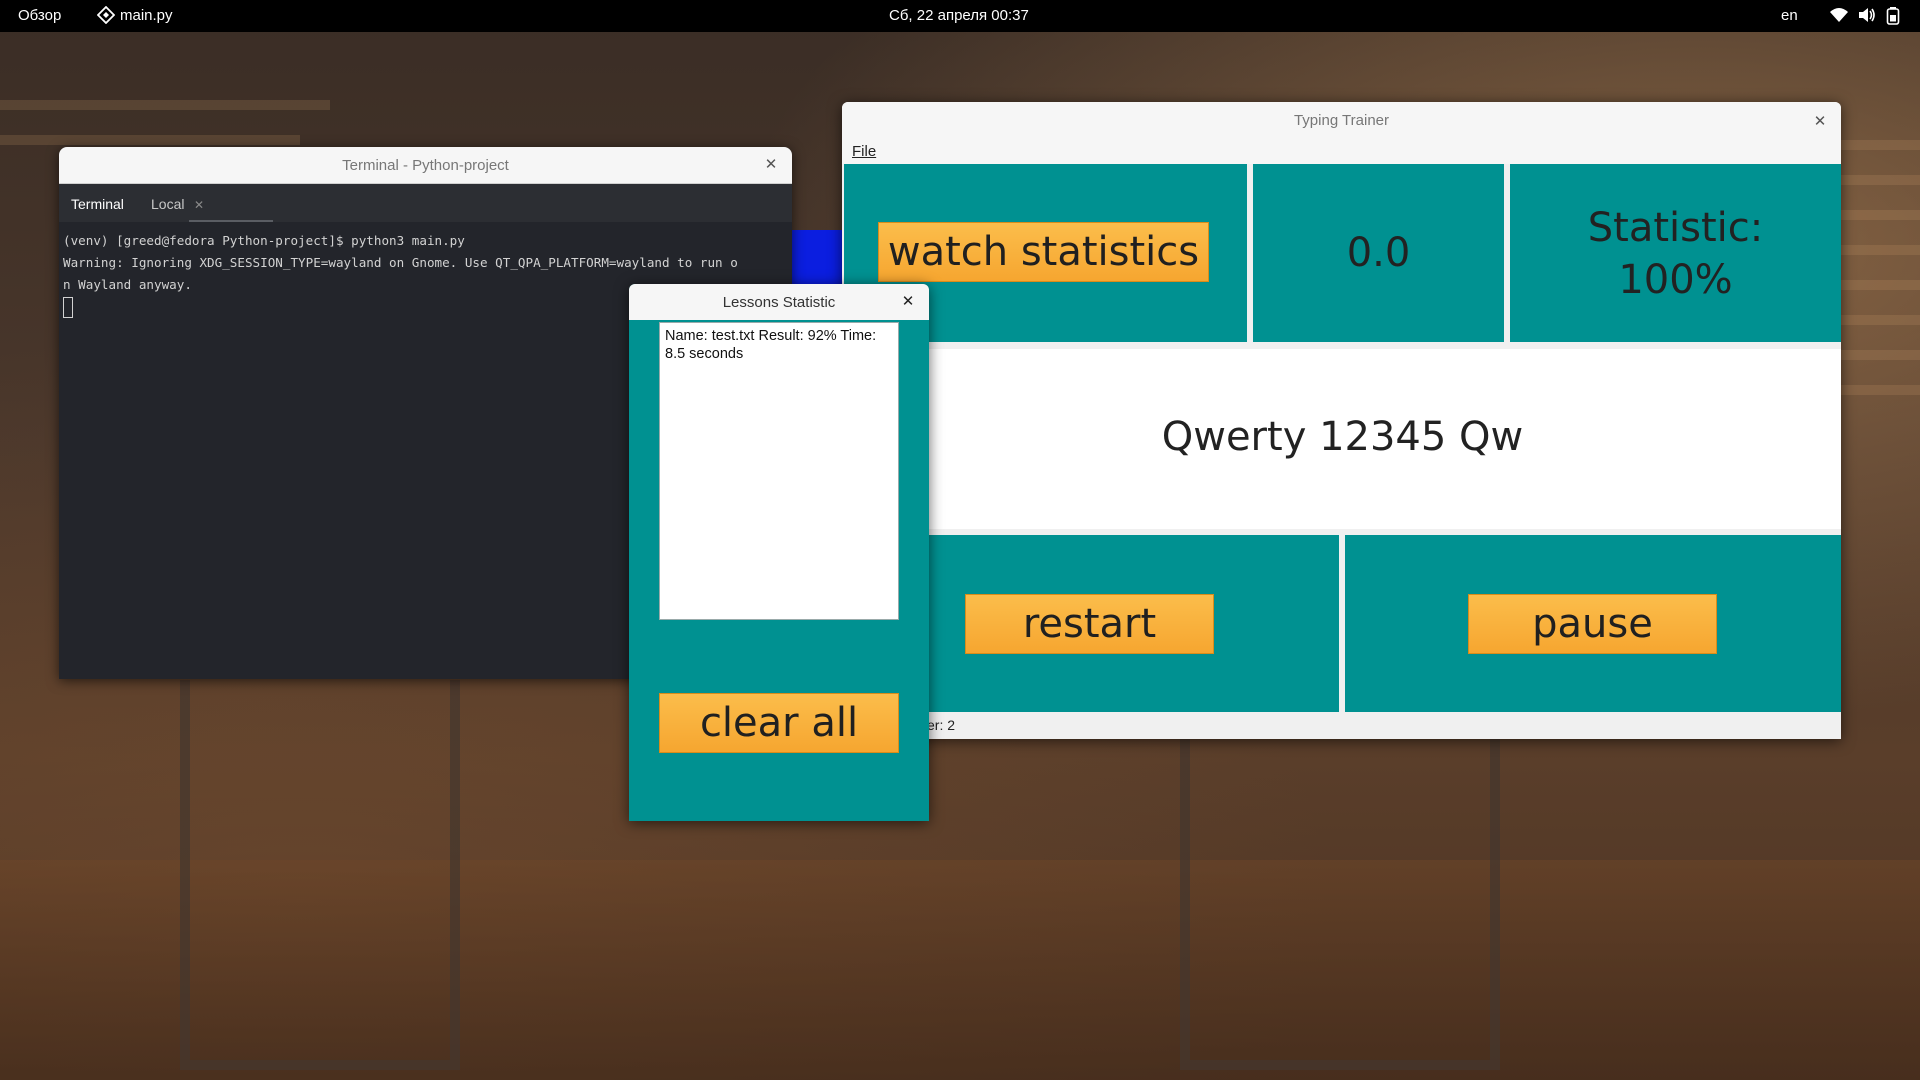 This screenshot has width=1920, height=1080. What do you see at coordinates (1820, 121) in the screenshot?
I see `trainer-close-button: ✕` at bounding box center [1820, 121].